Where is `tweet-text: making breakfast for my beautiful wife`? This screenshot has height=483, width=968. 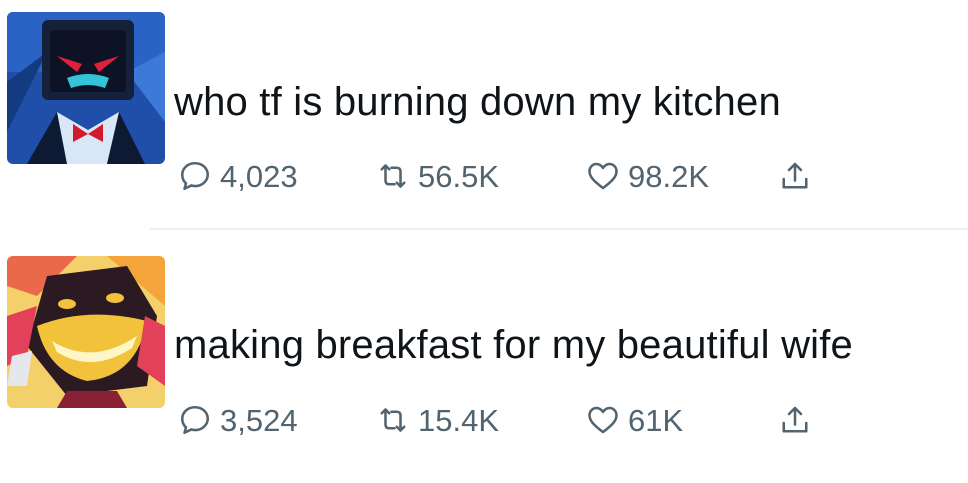
tweet-text: making breakfast for my beautiful wife is located at coordinates (514, 345).